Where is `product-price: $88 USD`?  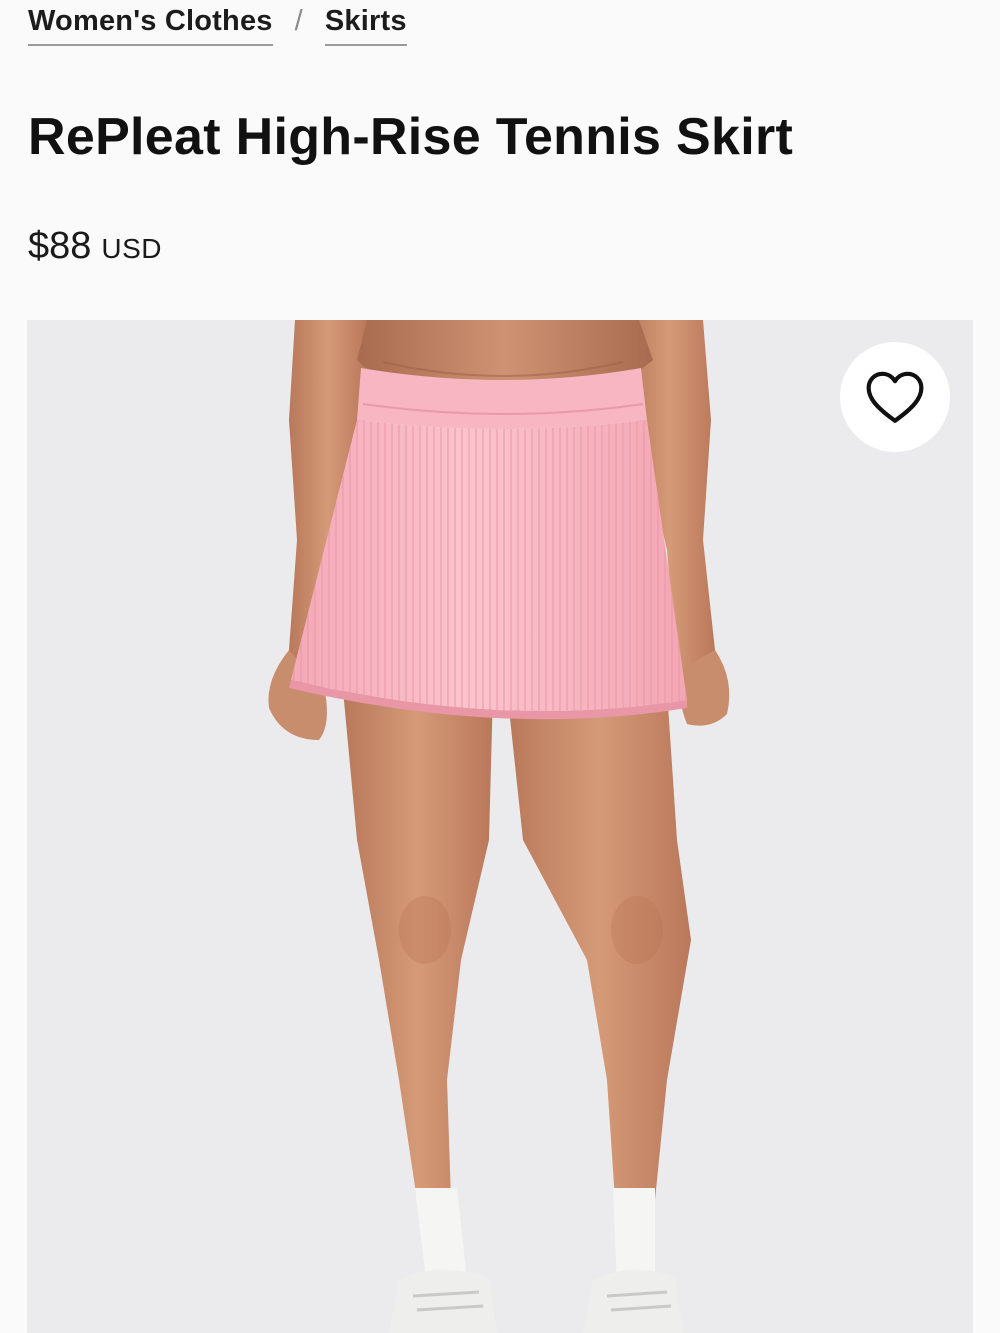
product-price: $88 USD is located at coordinates (95, 246).